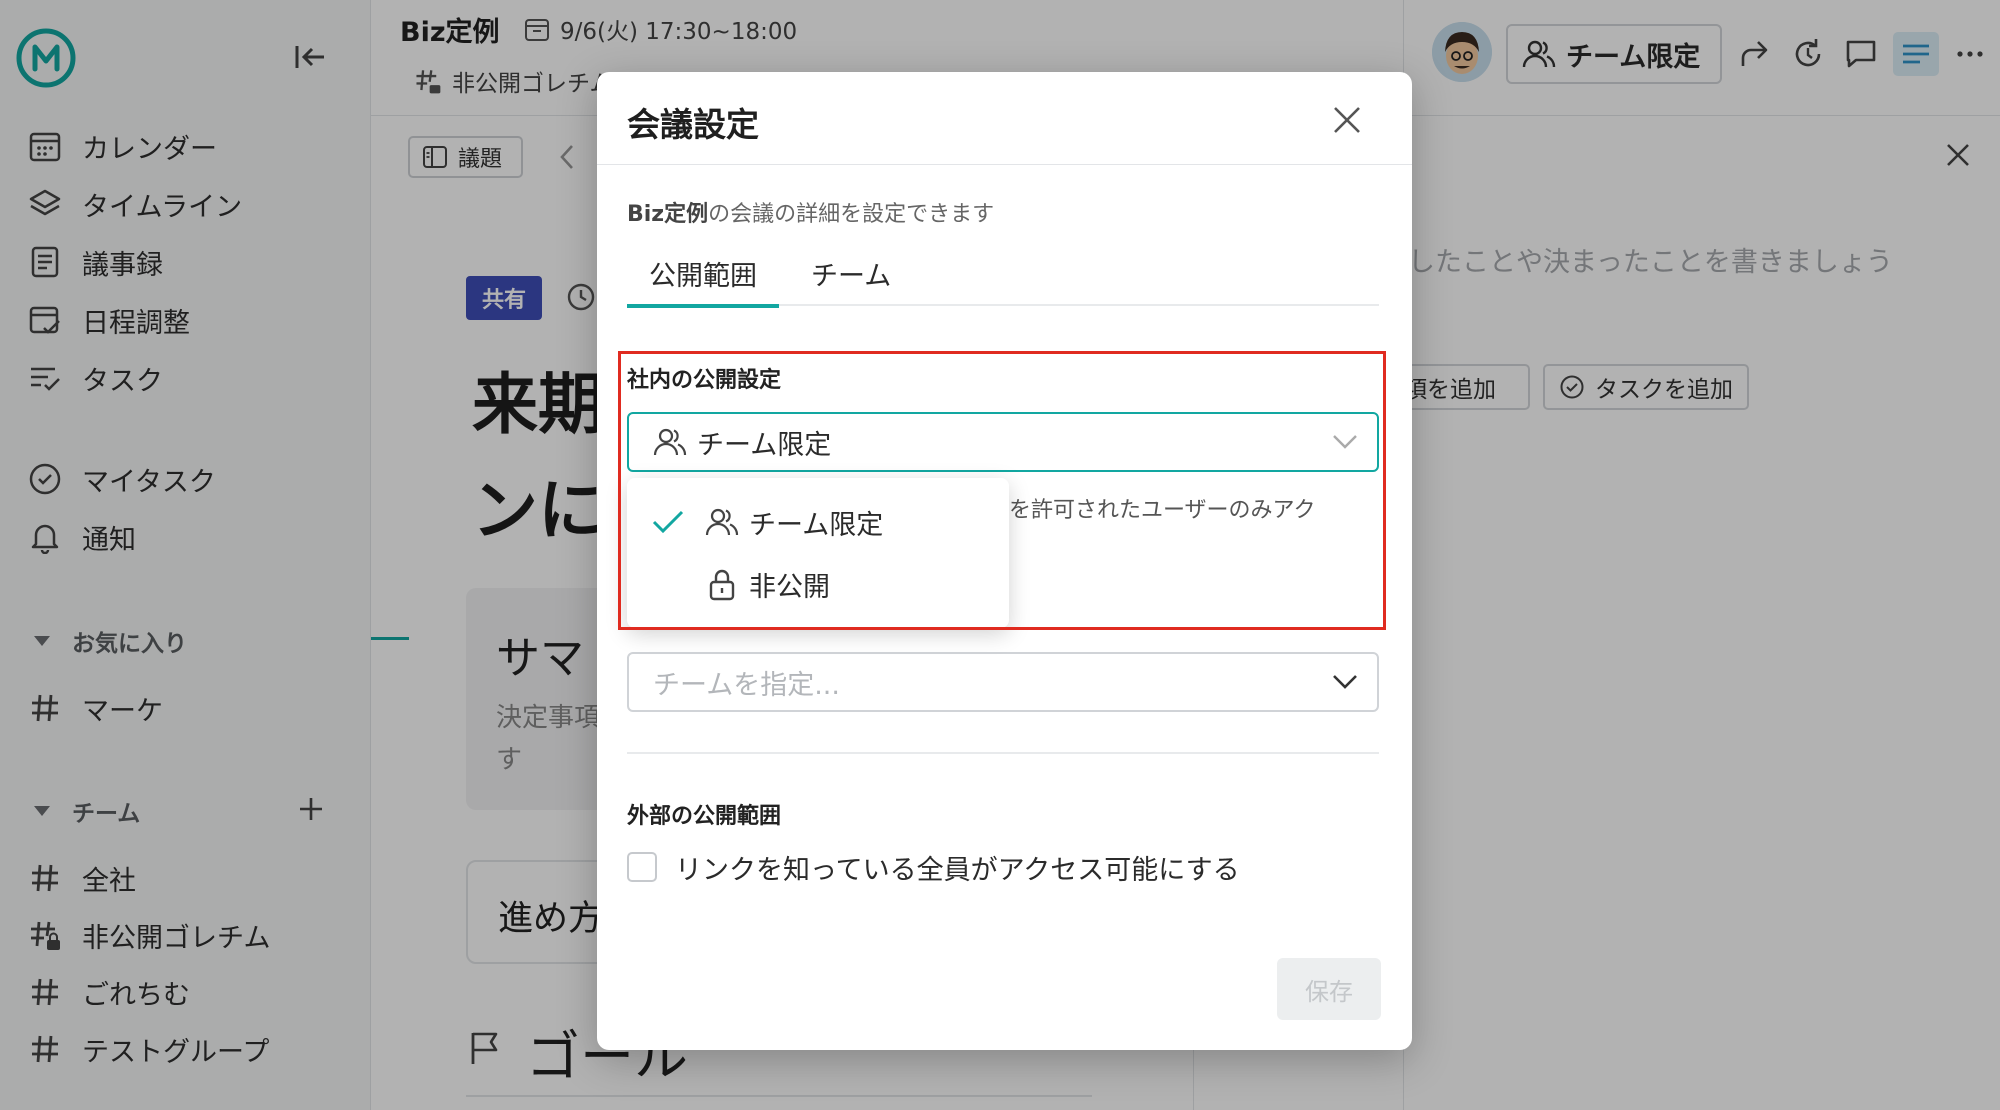 This screenshot has height=1110, width=2000. What do you see at coordinates (1347, 120) in the screenshot?
I see `close-icon` at bounding box center [1347, 120].